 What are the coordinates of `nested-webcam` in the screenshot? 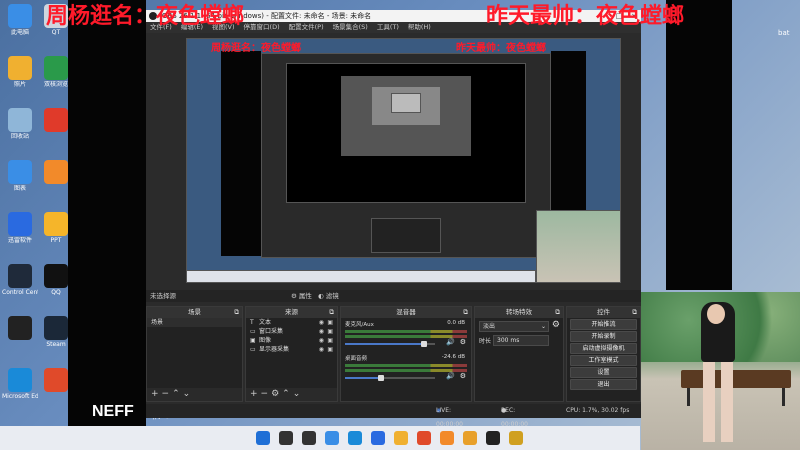 It's located at (578, 246).